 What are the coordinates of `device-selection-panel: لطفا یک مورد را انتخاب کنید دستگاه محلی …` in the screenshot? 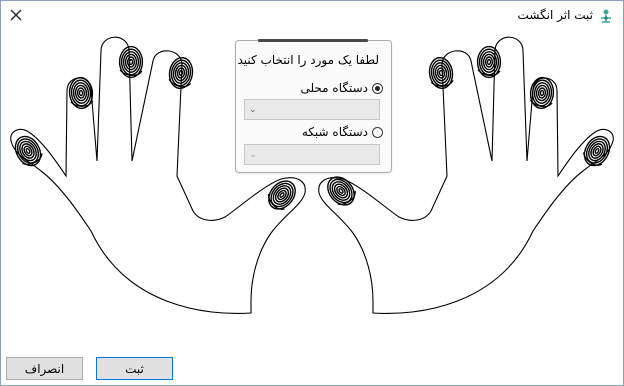 It's located at (313, 106).